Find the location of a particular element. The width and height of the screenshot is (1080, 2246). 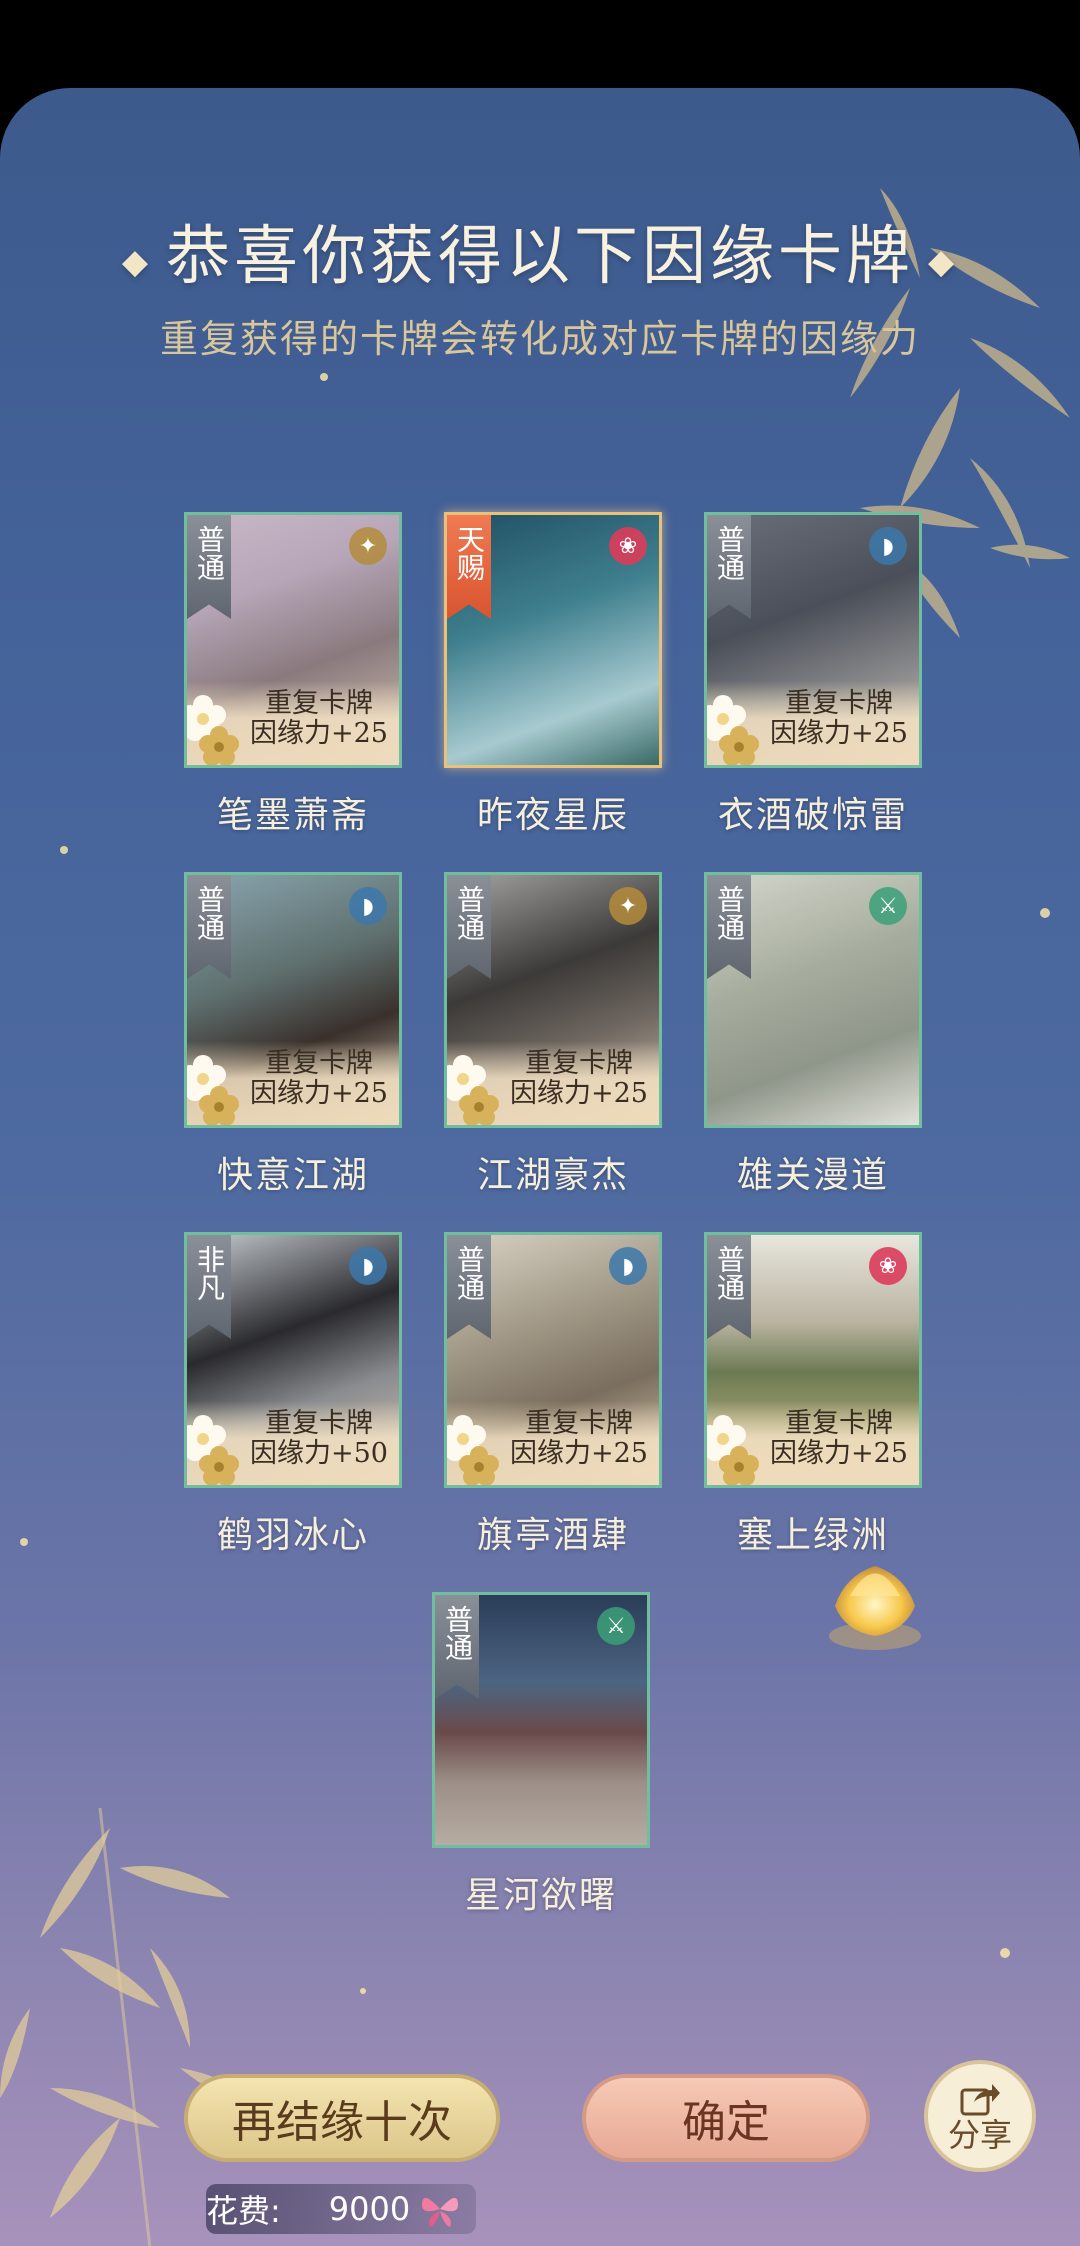

card-name: 昨夜星辰 is located at coordinates (552, 815).